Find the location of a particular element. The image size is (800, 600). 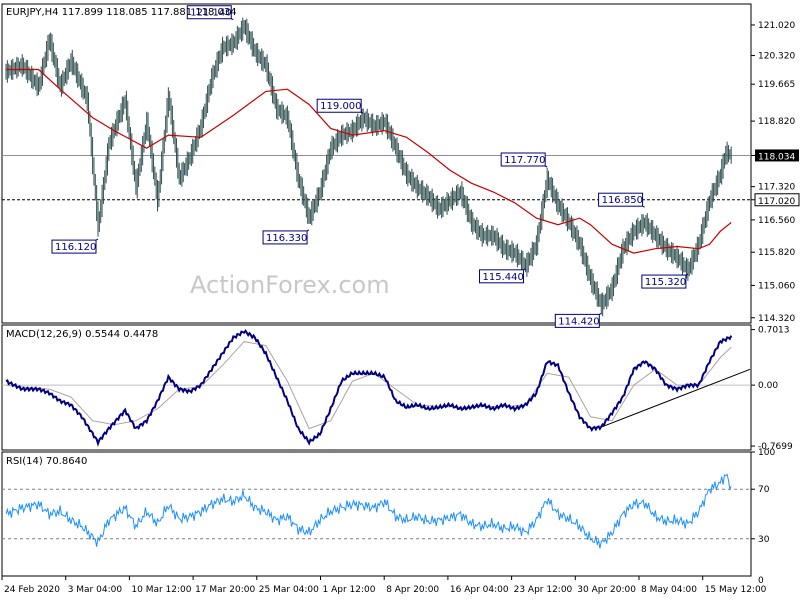

annotation-text: 117.770 is located at coordinates (524, 160).